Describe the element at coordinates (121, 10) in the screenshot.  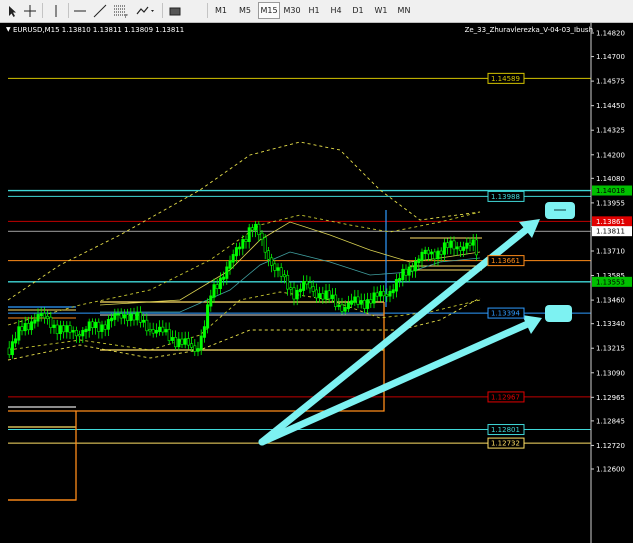
I see `fibonacci-icon: F` at that location.